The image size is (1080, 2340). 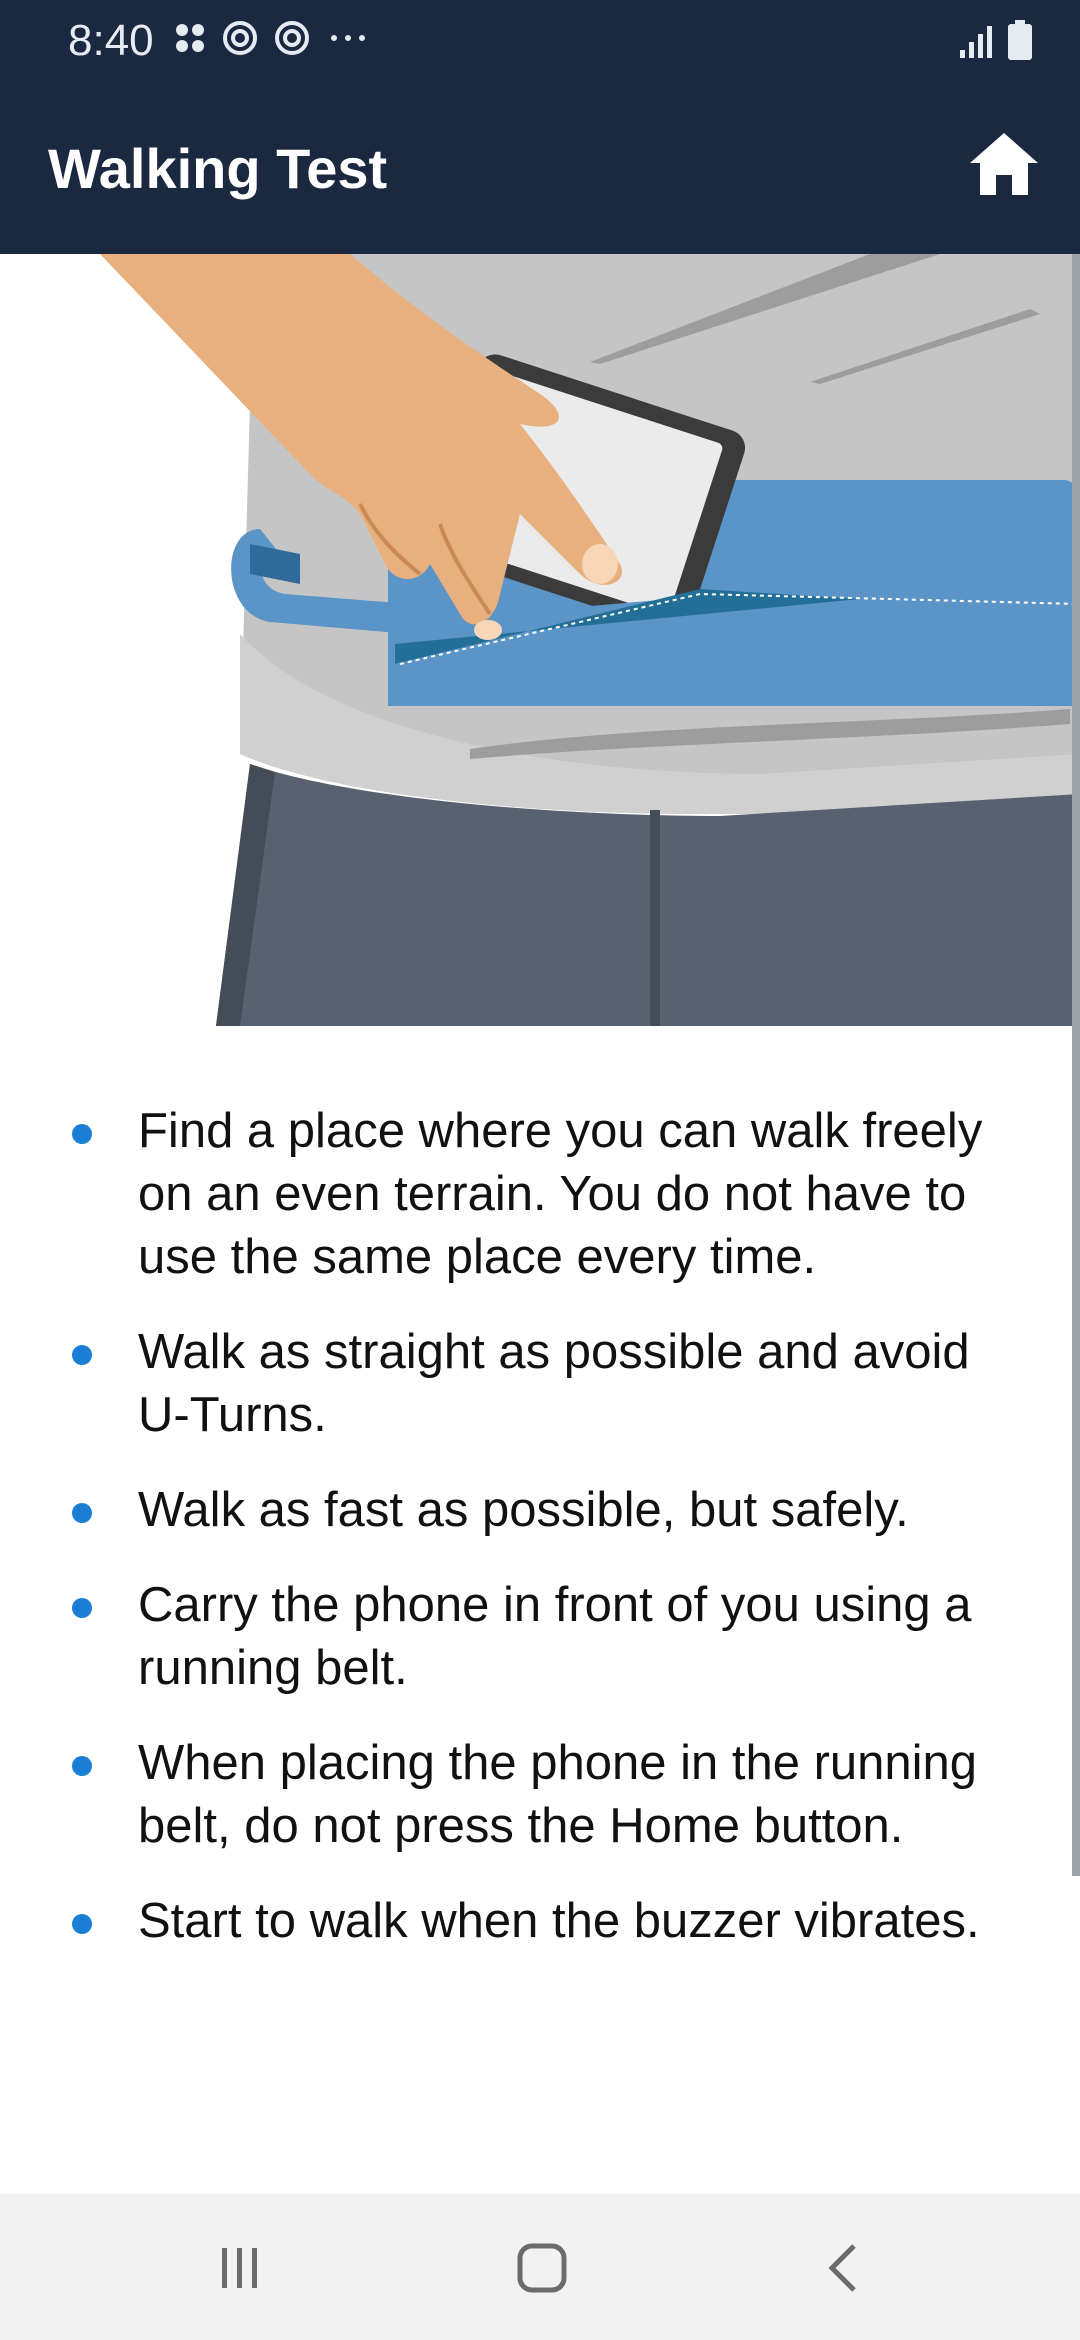 I want to click on signal-icon, so click(x=976, y=42).